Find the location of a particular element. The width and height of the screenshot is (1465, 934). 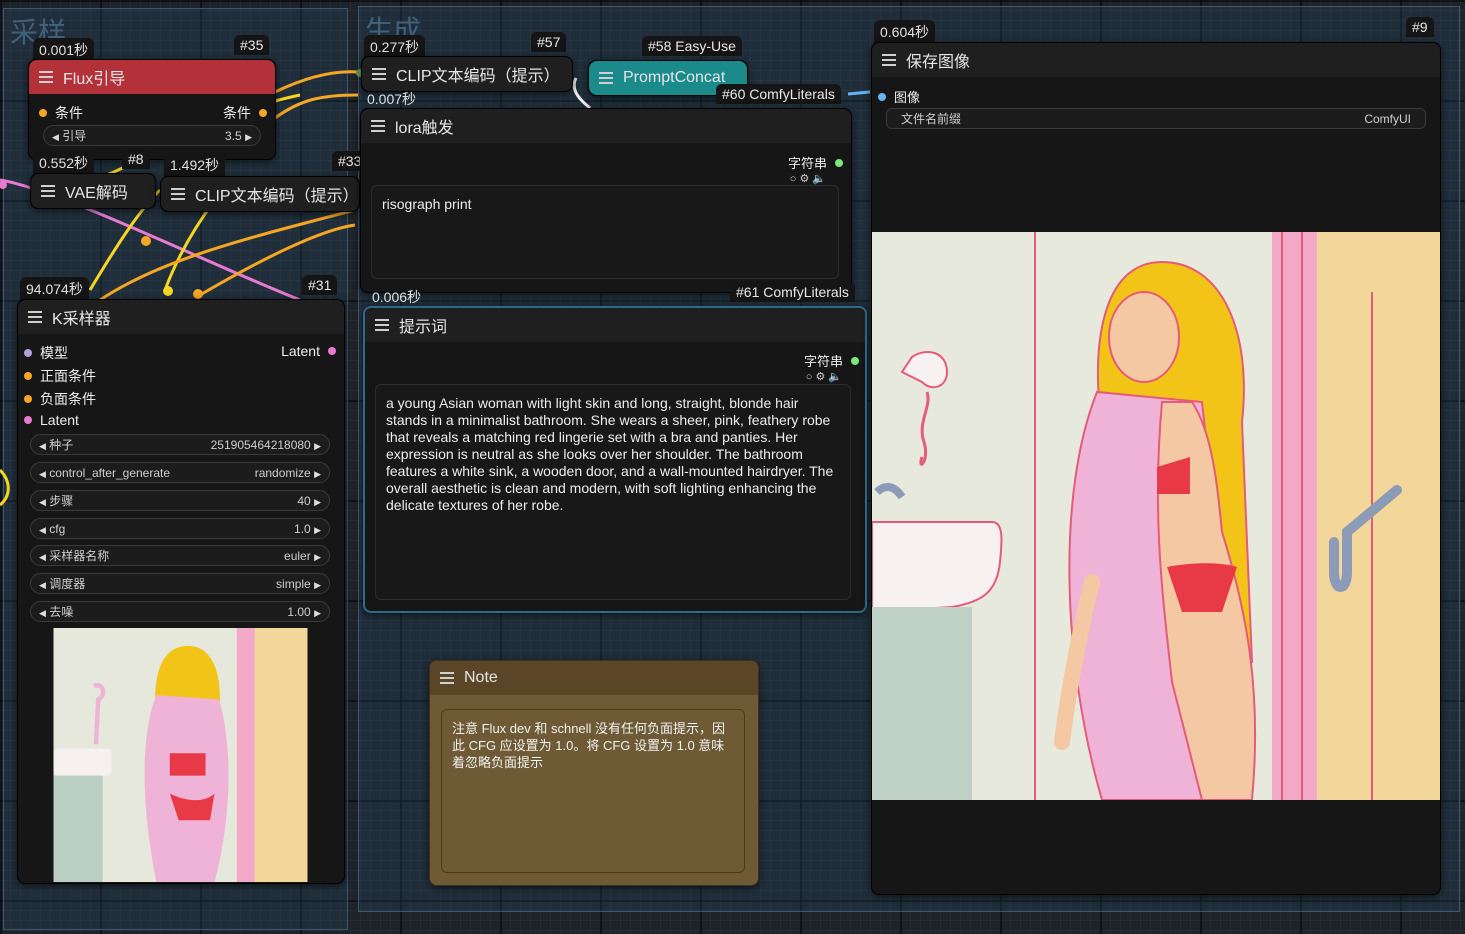

widget-label: control_after_generate is located at coordinates (110, 472).